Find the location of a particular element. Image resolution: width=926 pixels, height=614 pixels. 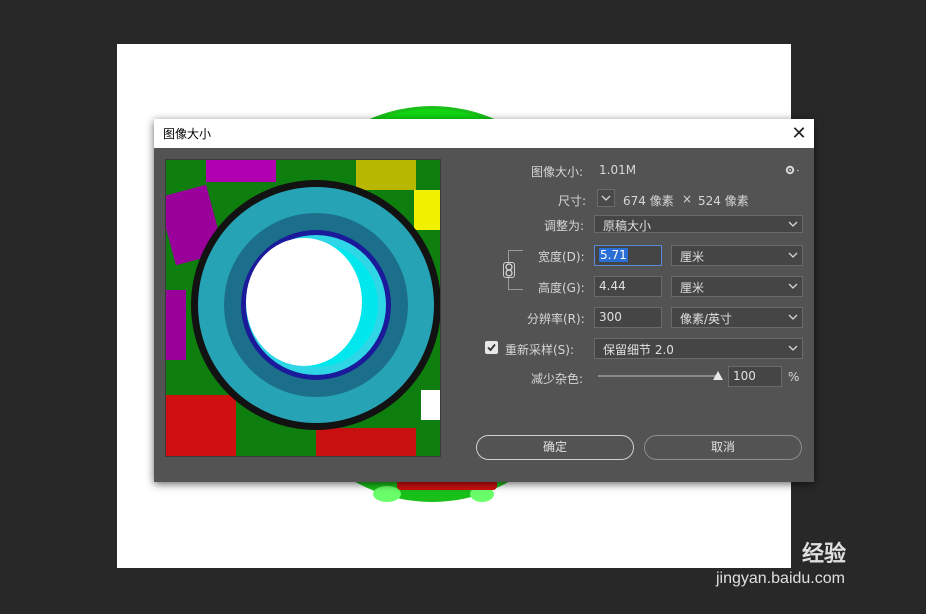

resolution-unit-dropdown: 像素/英寸 is located at coordinates (737, 317).